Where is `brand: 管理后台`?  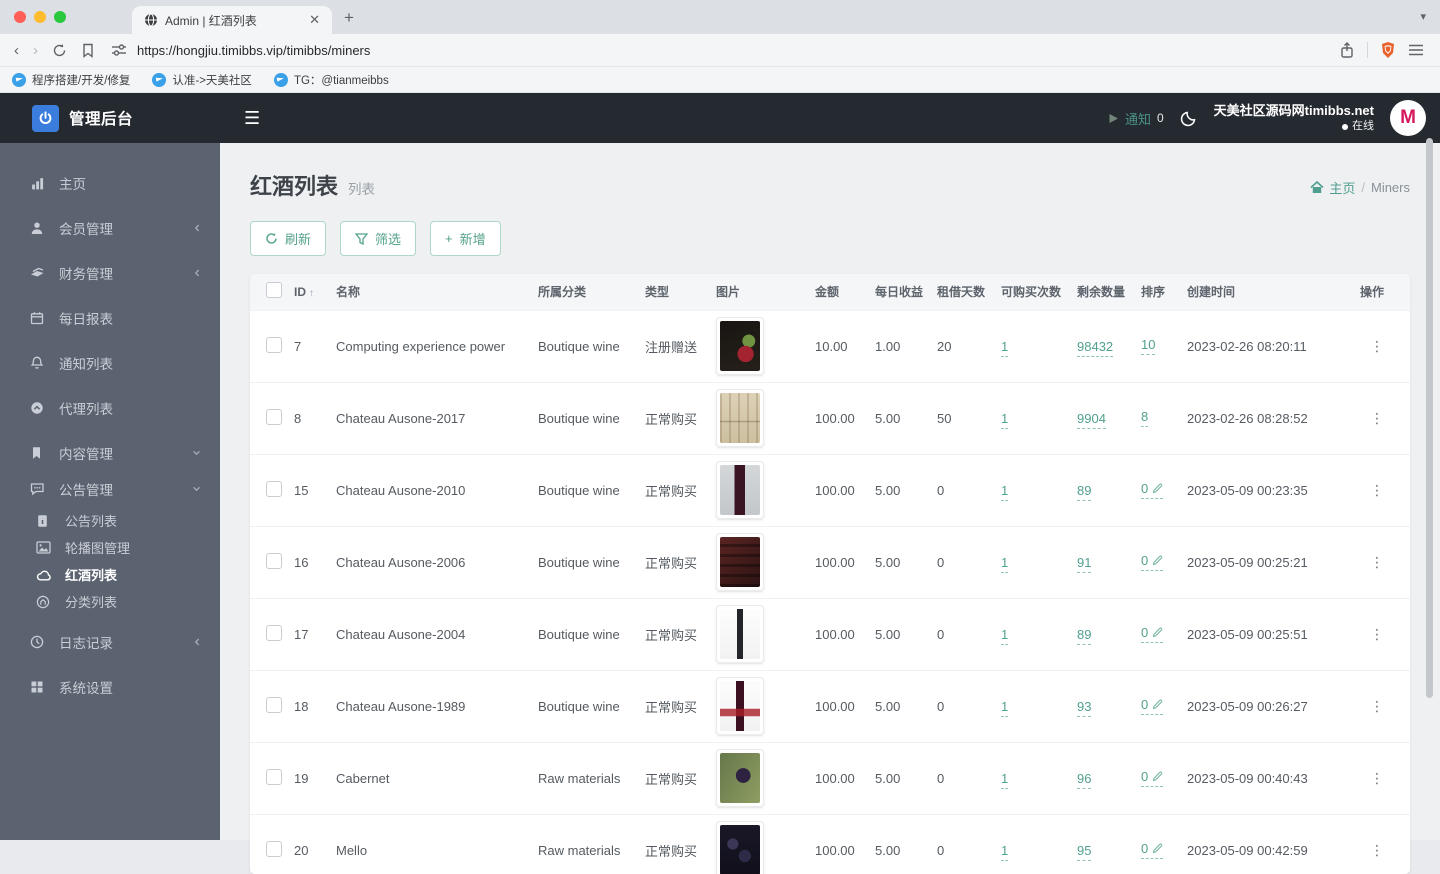 brand: 管理后台 is located at coordinates (110, 118).